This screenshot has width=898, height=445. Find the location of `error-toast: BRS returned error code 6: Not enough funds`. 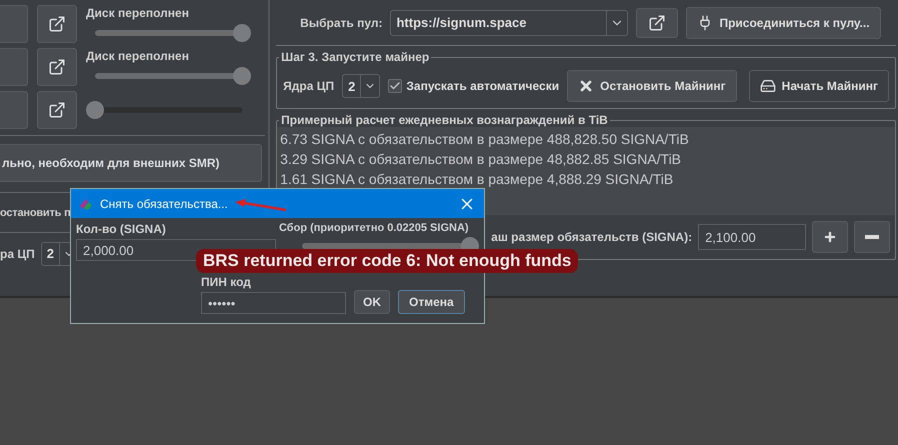

error-toast: BRS returned error code 6: Not enough funds is located at coordinates (387, 261).